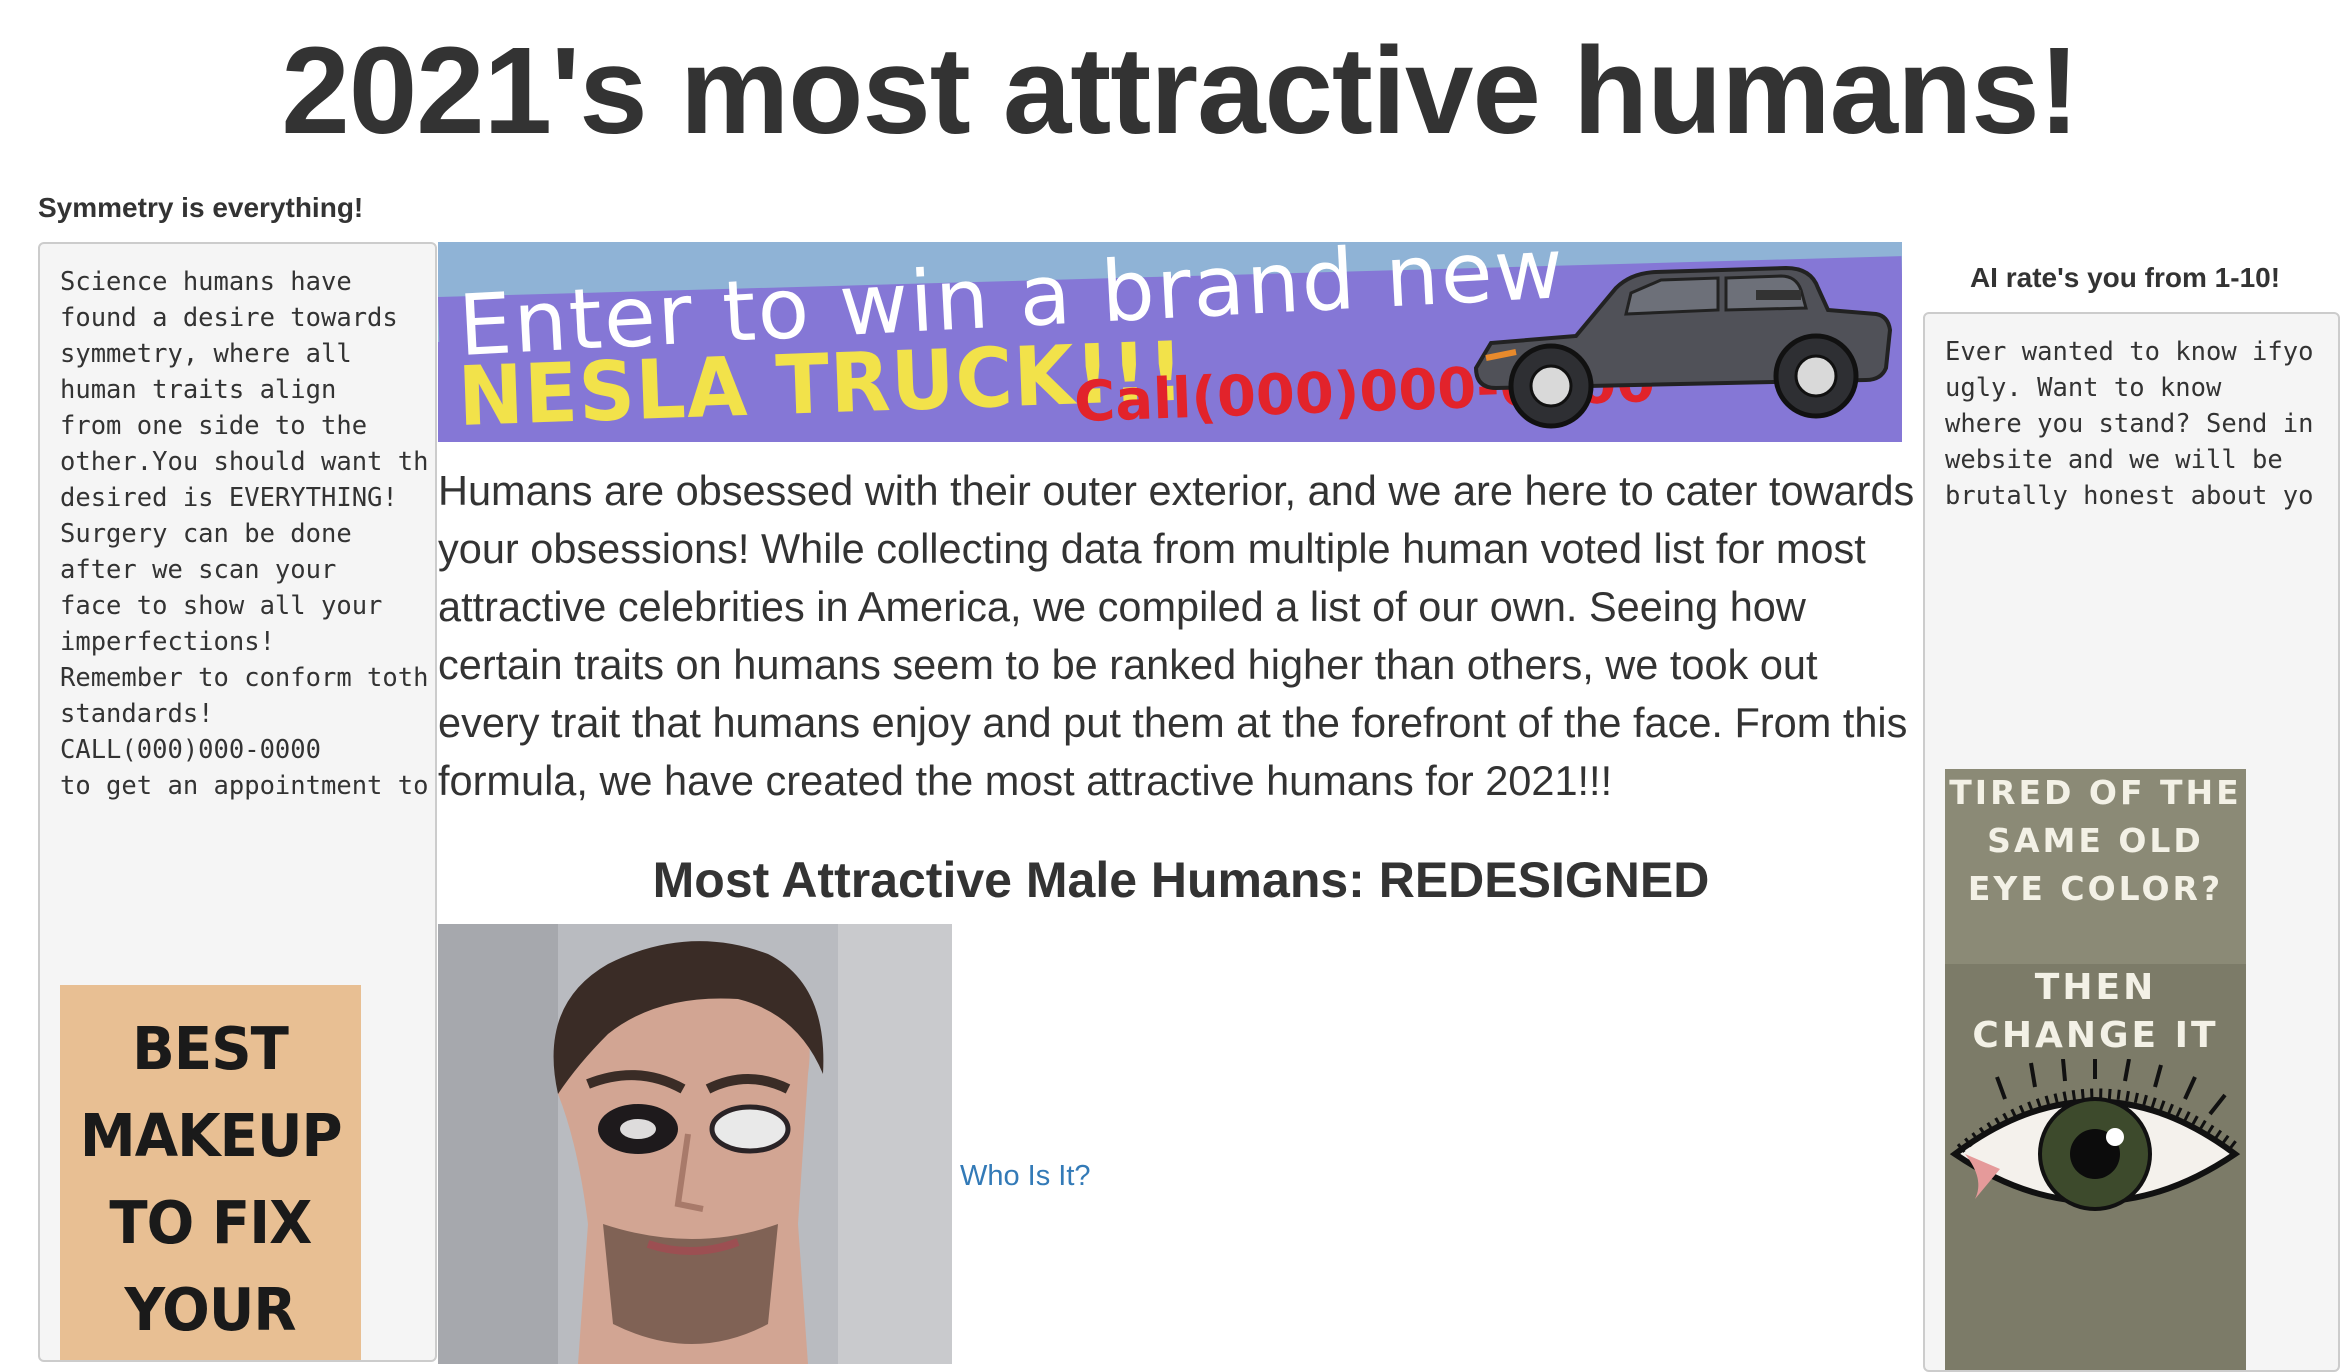 This screenshot has height=1372, width=2340. I want to click on page-title: 2021's most attractive humans!, so click(1180, 91).